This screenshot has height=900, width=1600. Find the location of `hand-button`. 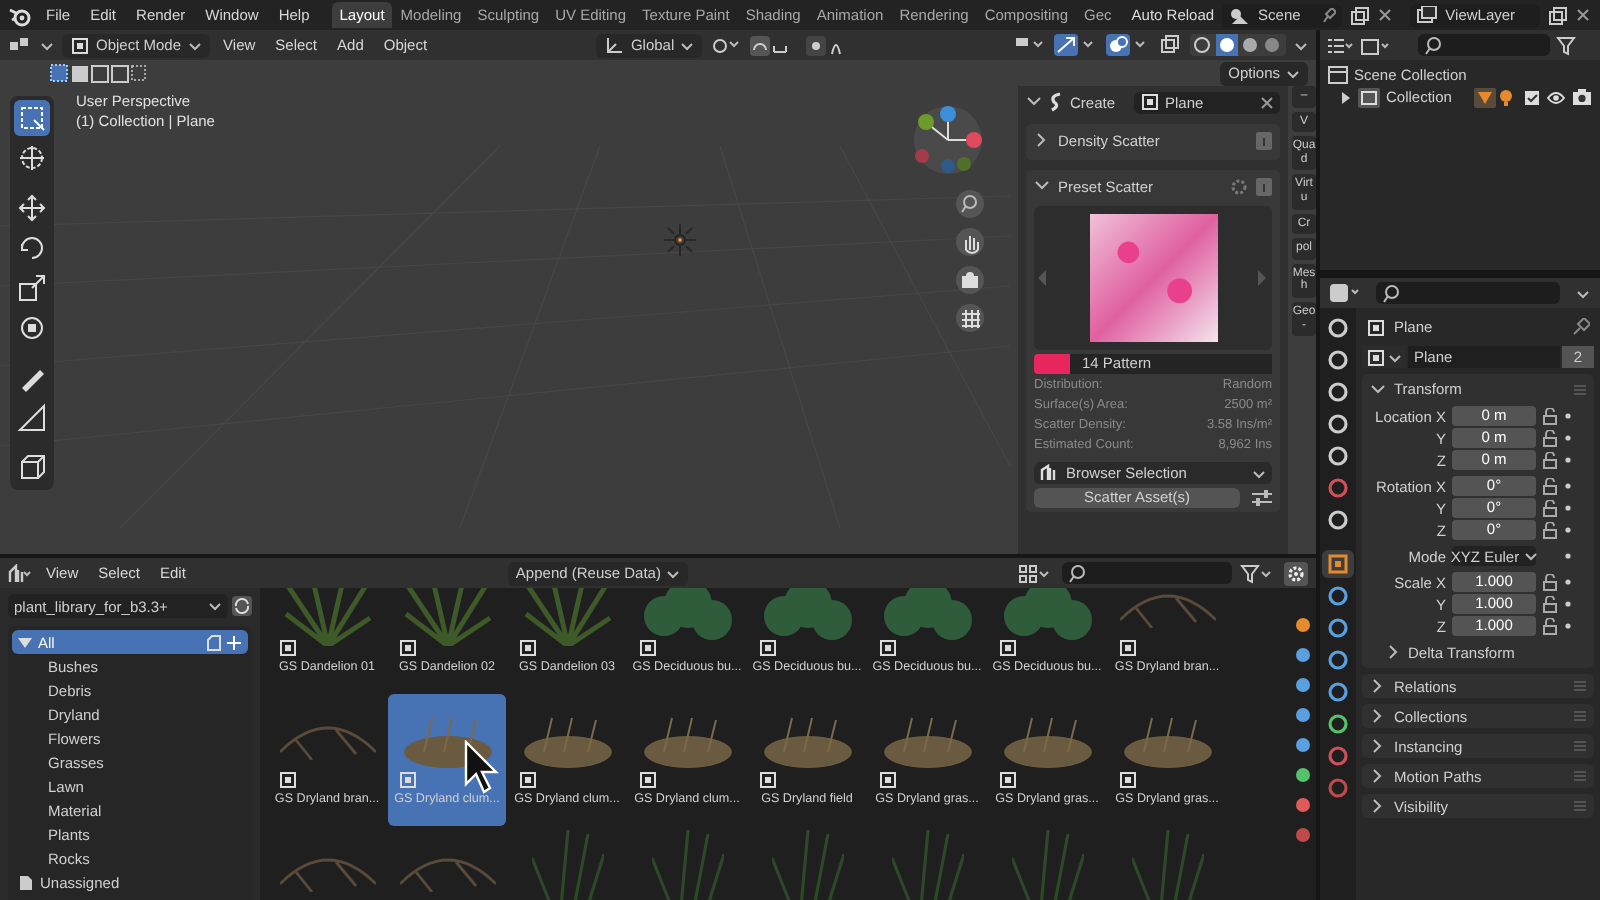

hand-button is located at coordinates (970, 242).